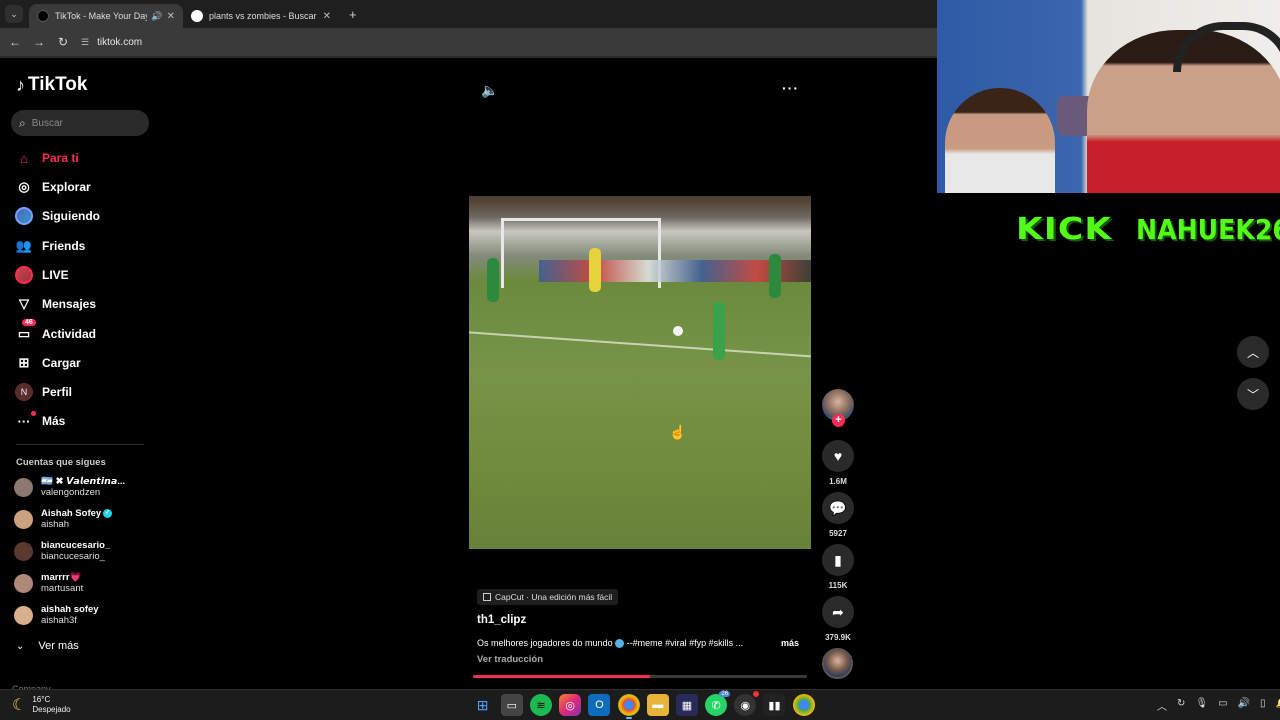  I want to click on audio-app-icon: ▮▮, so click(774, 705).